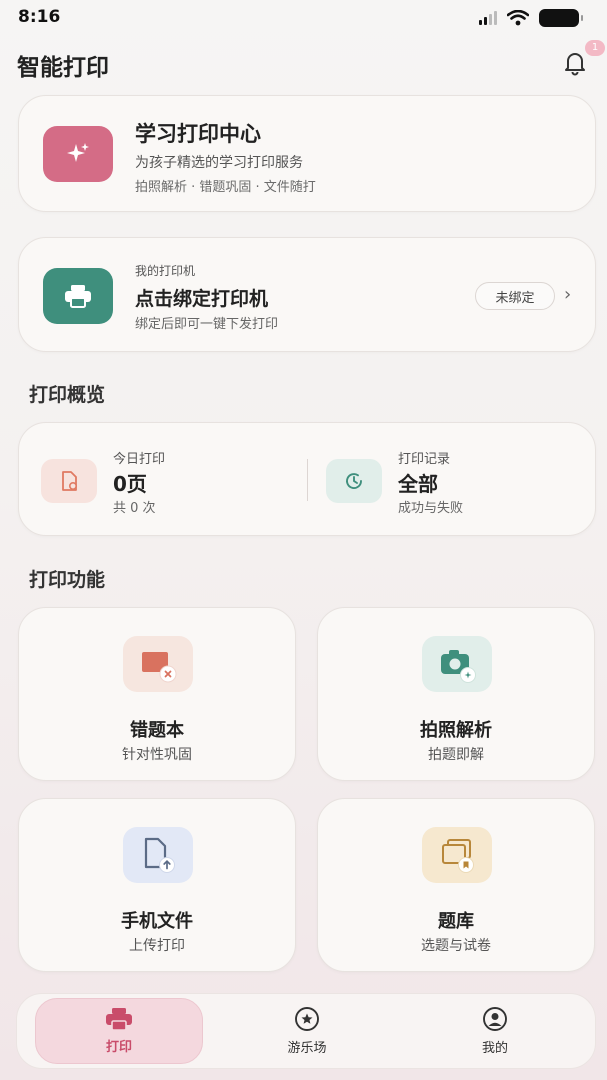 The width and height of the screenshot is (607, 1080). I want to click on tab-mine: 我的, so click(495, 1031).